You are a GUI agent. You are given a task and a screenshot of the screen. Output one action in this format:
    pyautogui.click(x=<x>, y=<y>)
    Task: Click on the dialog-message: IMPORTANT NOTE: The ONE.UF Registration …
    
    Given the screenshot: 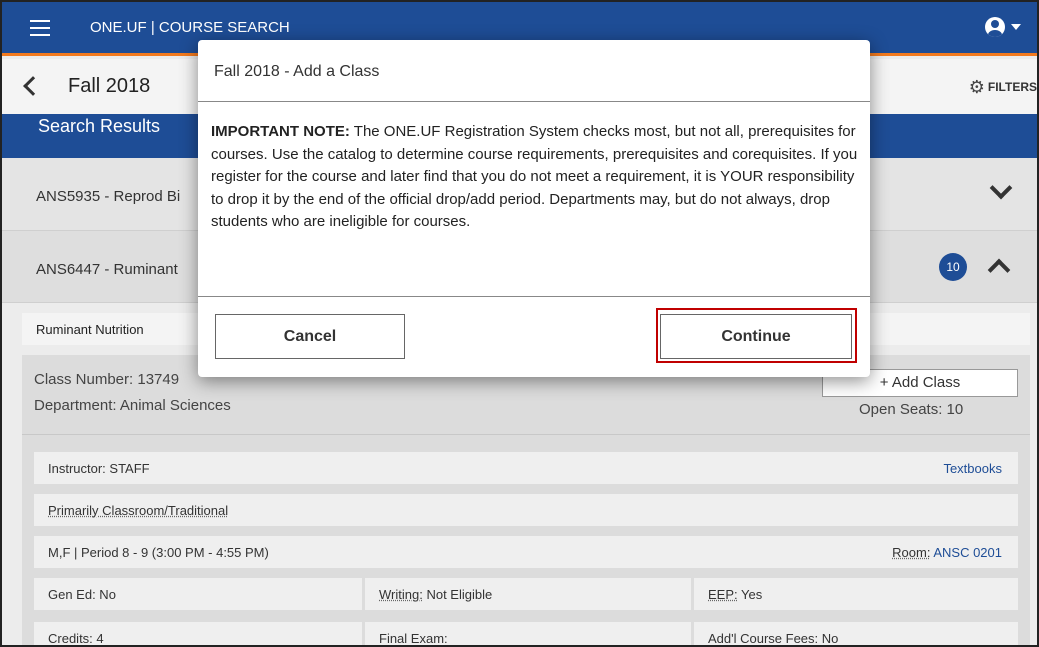 What is the action you would take?
    pyautogui.click(x=536, y=177)
    